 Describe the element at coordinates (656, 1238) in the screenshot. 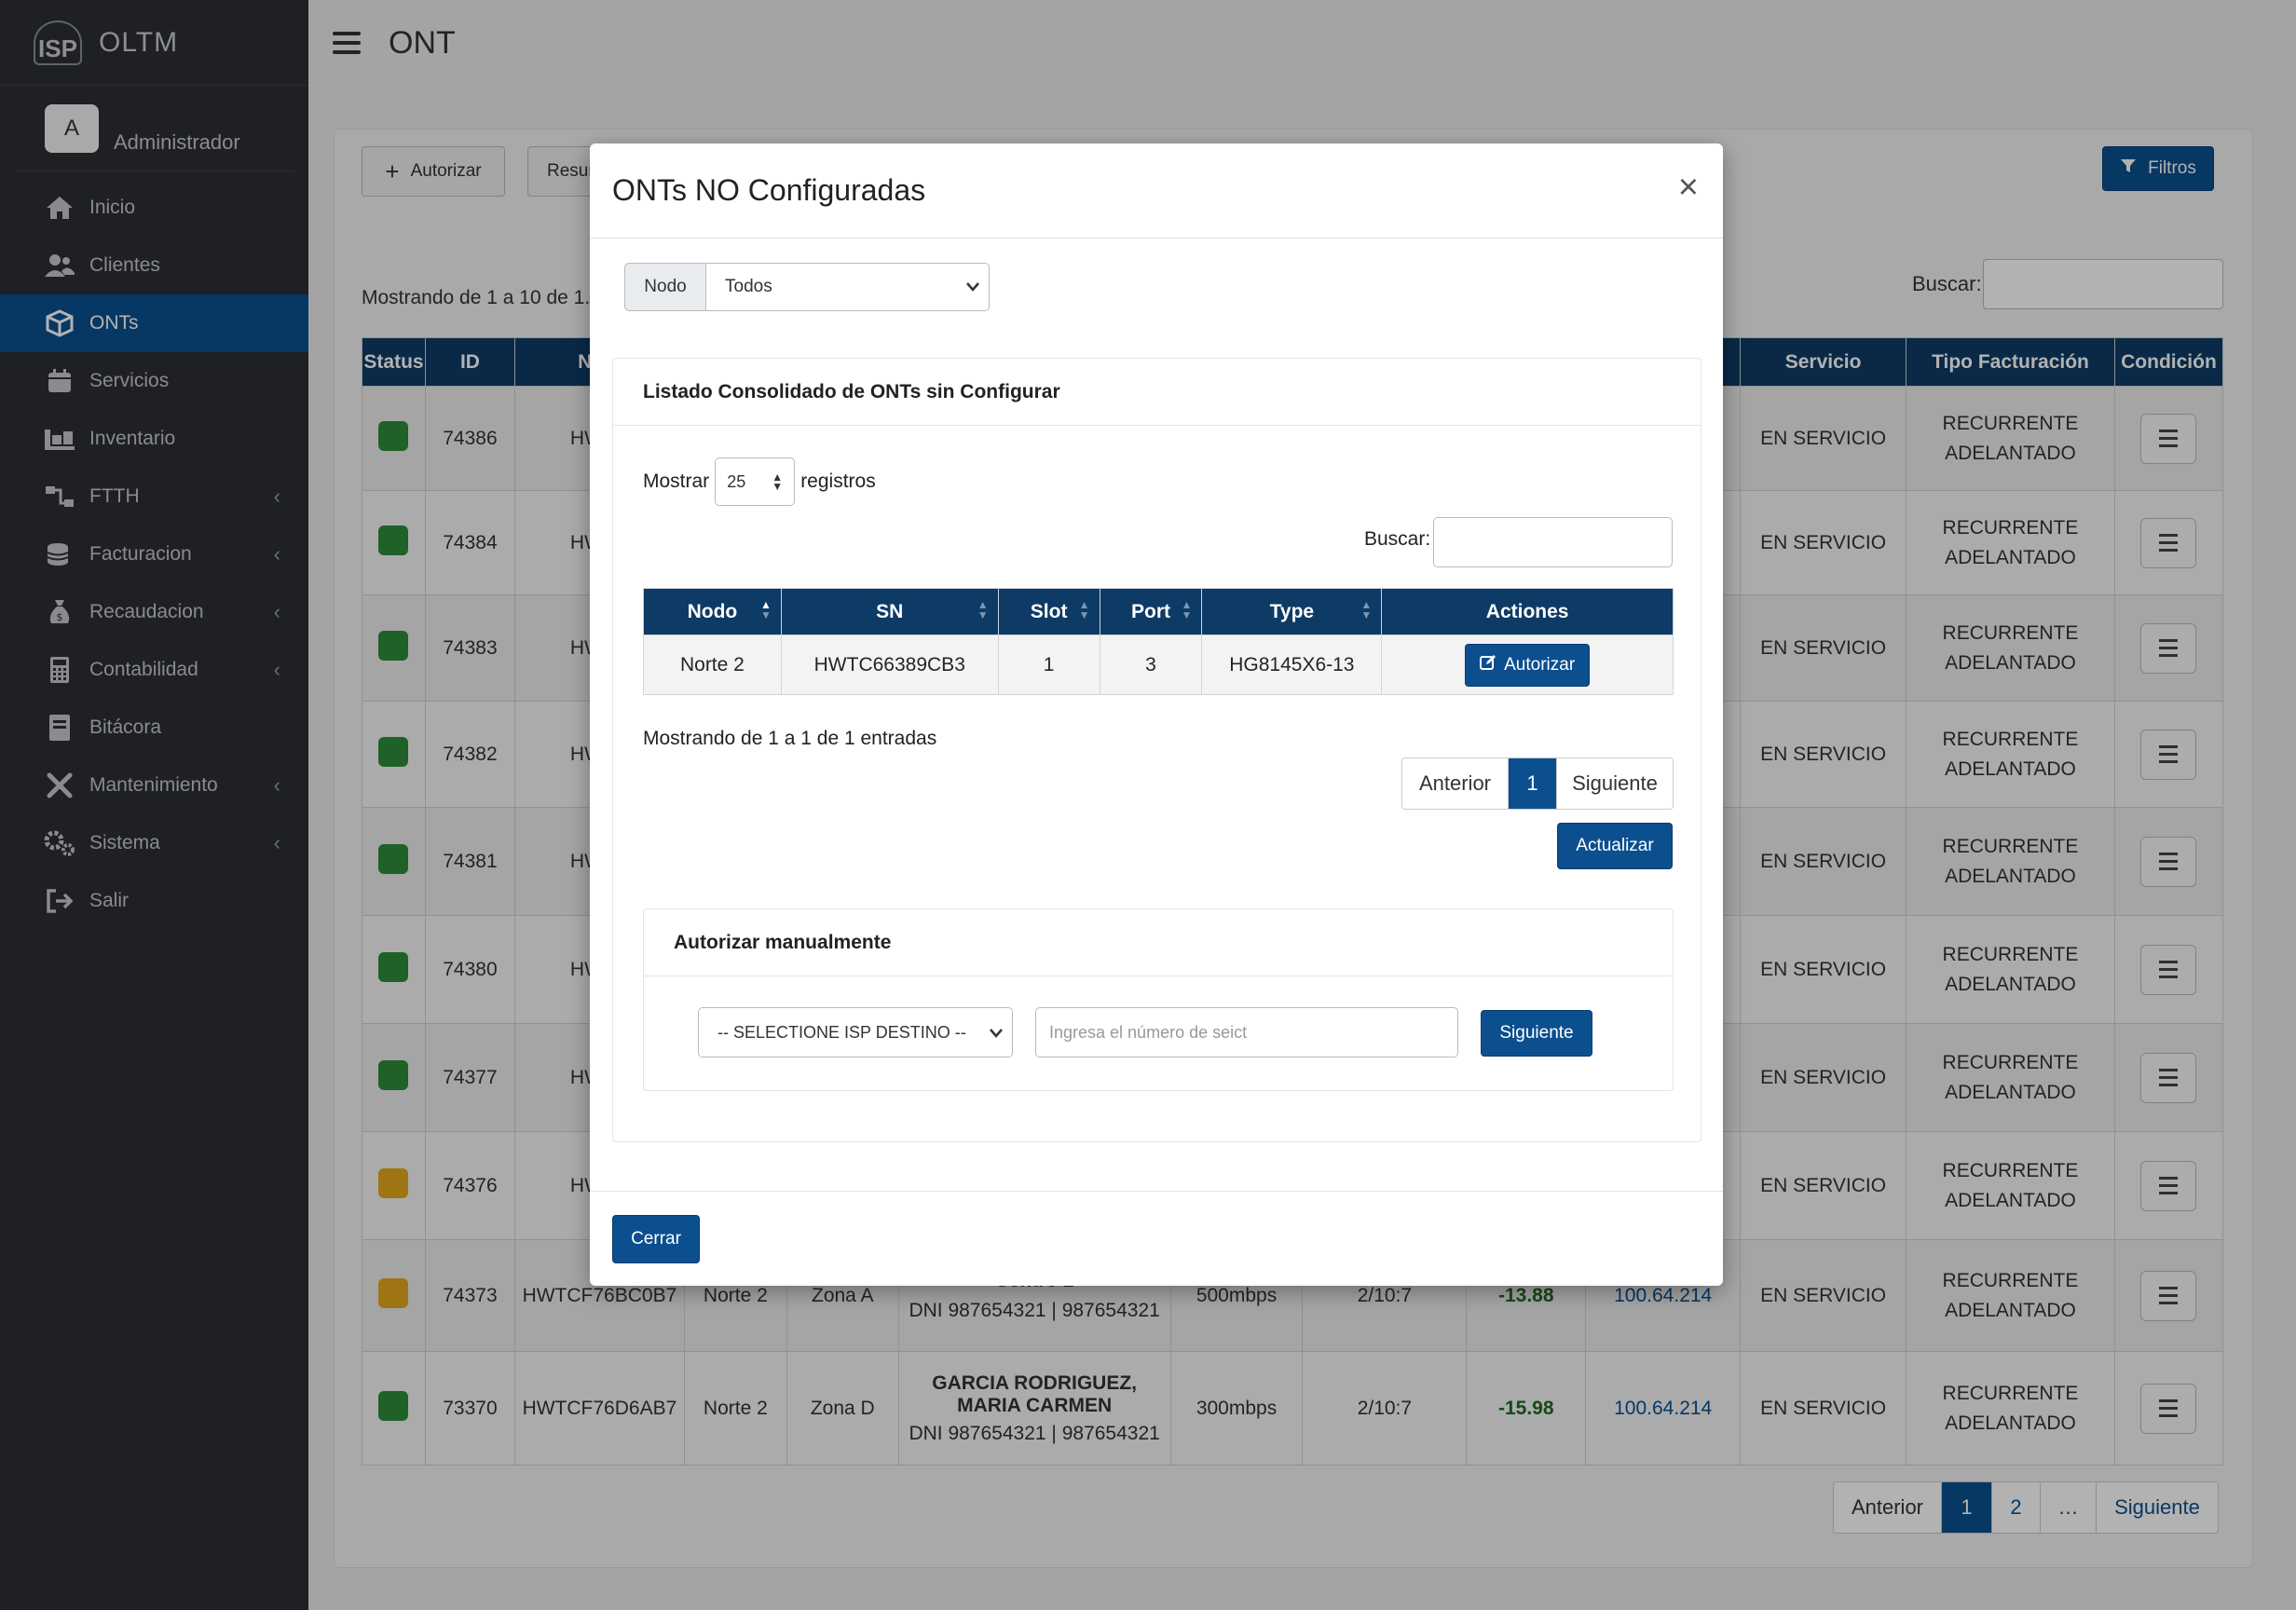

I see `close-button: Cerrar` at that location.